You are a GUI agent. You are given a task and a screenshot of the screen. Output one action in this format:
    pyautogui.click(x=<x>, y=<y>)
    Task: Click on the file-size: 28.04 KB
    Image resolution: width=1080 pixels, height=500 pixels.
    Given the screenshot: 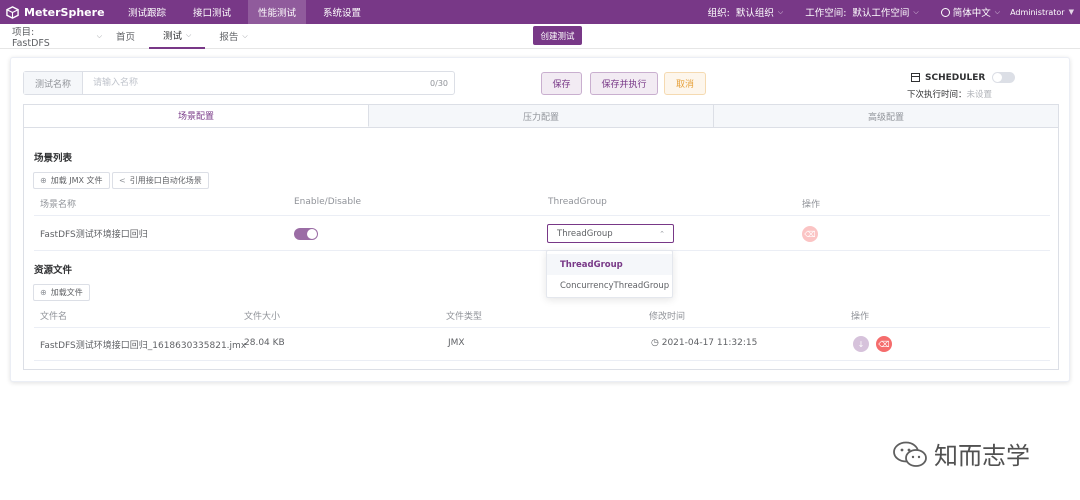 What is the action you would take?
    pyautogui.click(x=264, y=343)
    